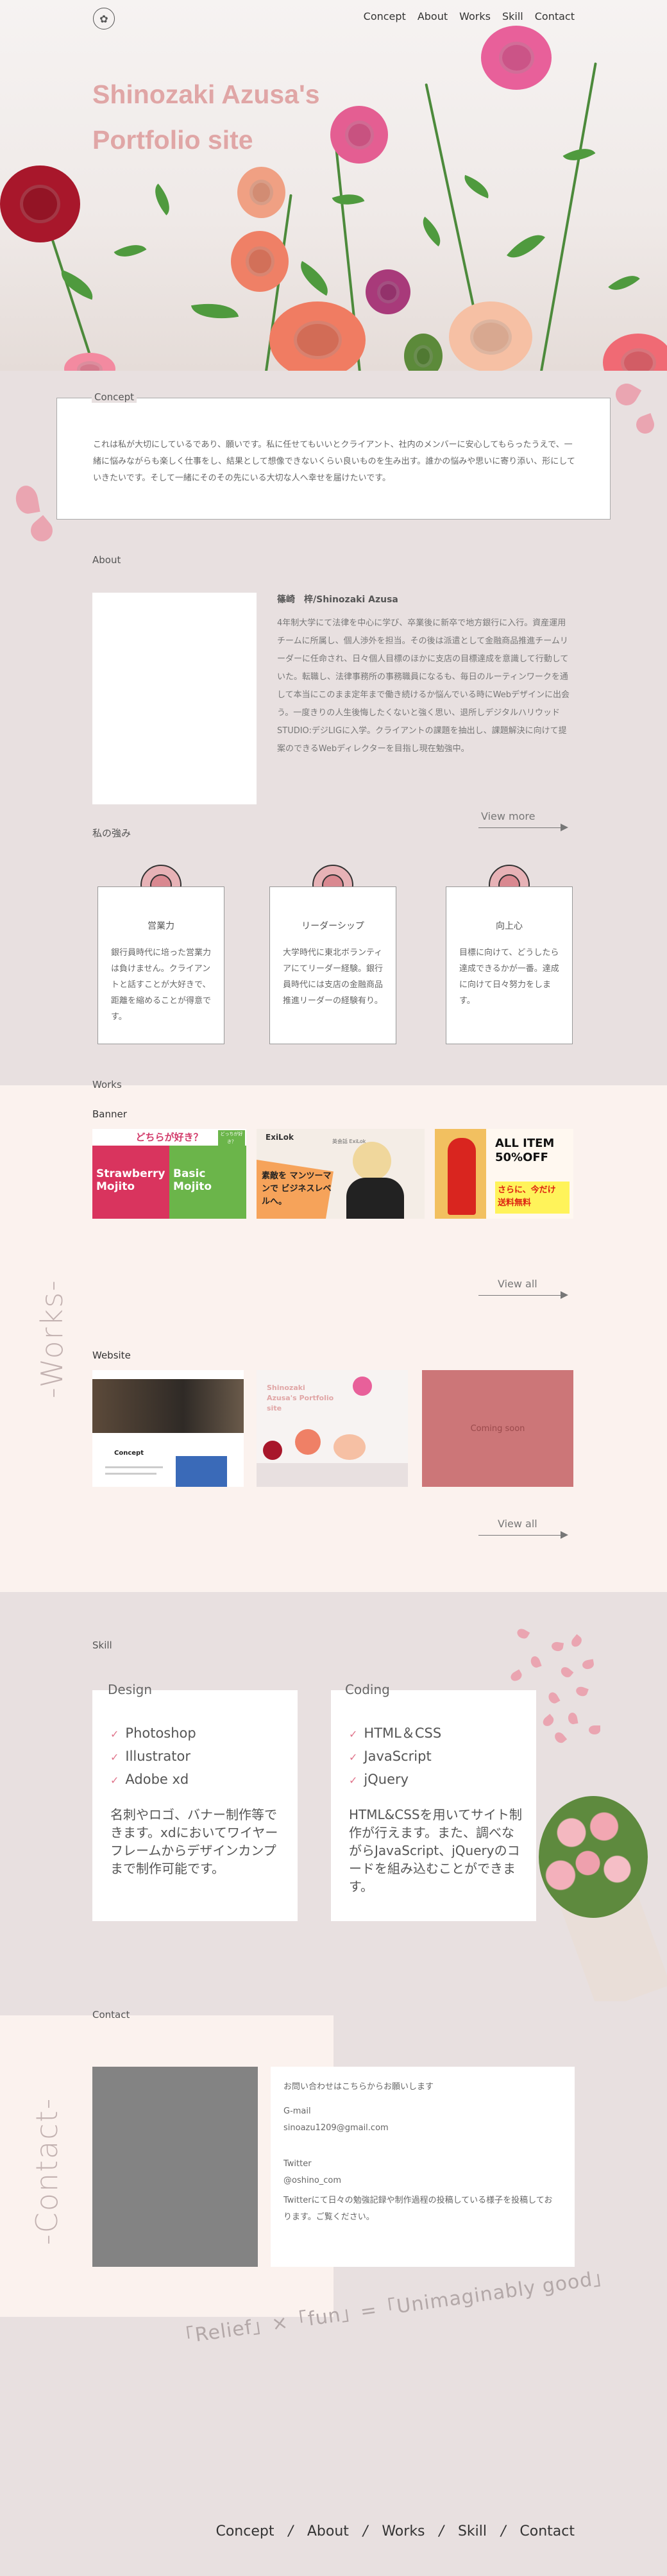 The height and width of the screenshot is (2576, 667). I want to click on twitter-handle: @oshino_com, so click(312, 2180).